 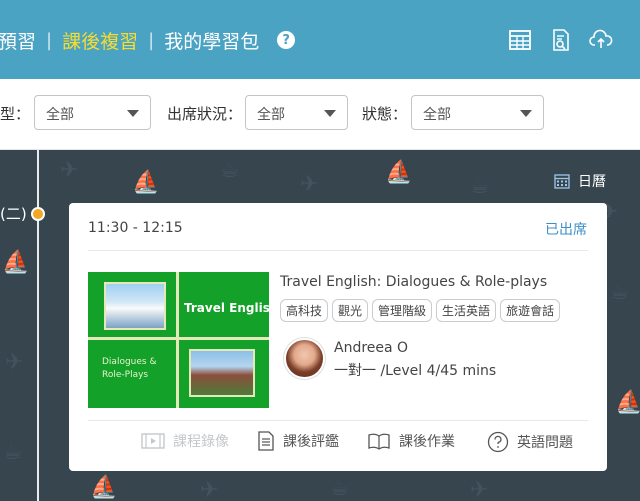 I want to click on homework-label: 課後作業, so click(x=427, y=442).